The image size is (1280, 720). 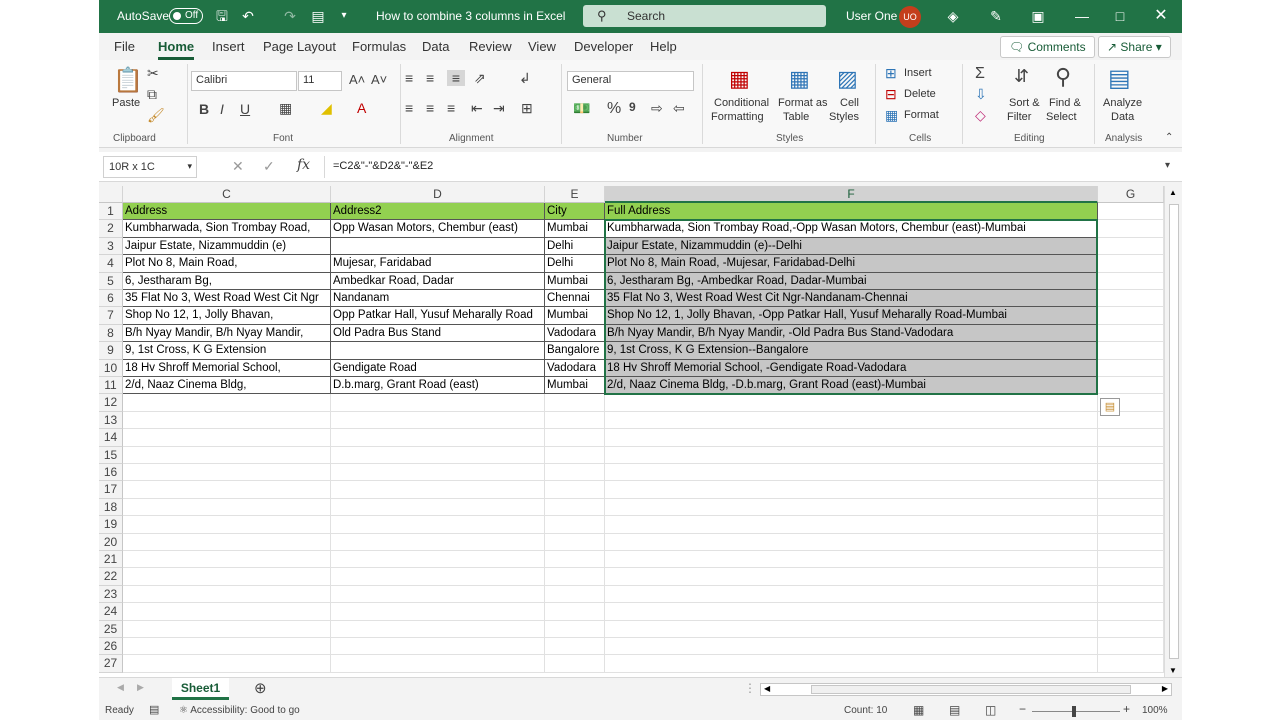 I want to click on orientation-icon: ⇗, so click(x=480, y=78).